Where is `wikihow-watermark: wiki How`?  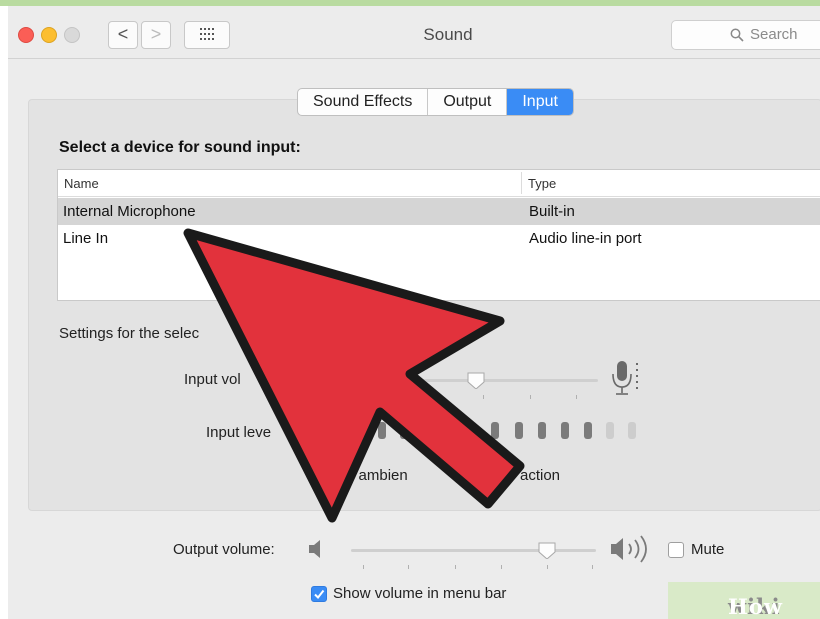
wikihow-watermark: wiki How is located at coordinates (744, 600).